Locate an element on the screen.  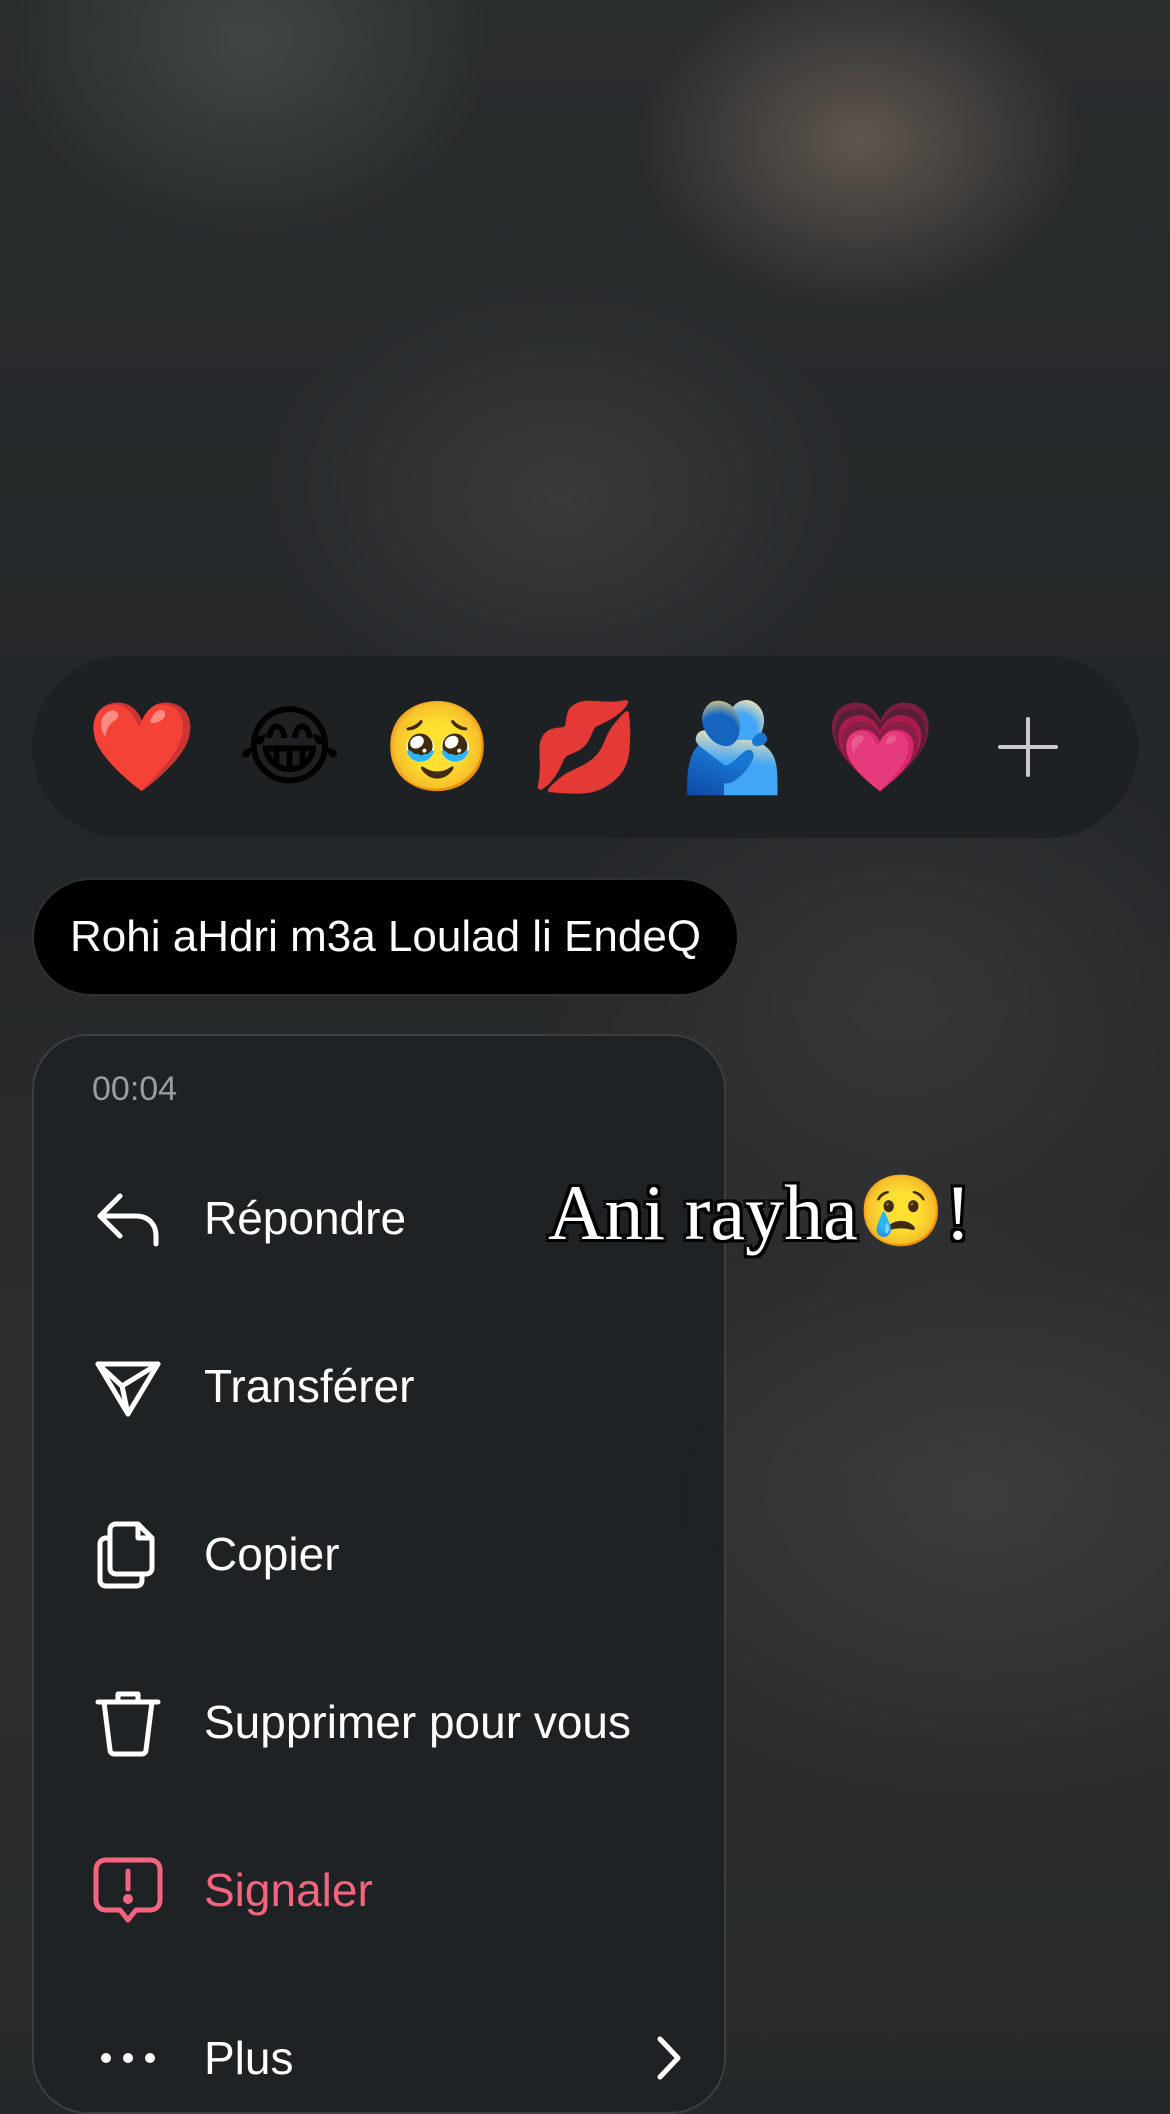
menu-item-report: Signaler is located at coordinates (392, 1890).